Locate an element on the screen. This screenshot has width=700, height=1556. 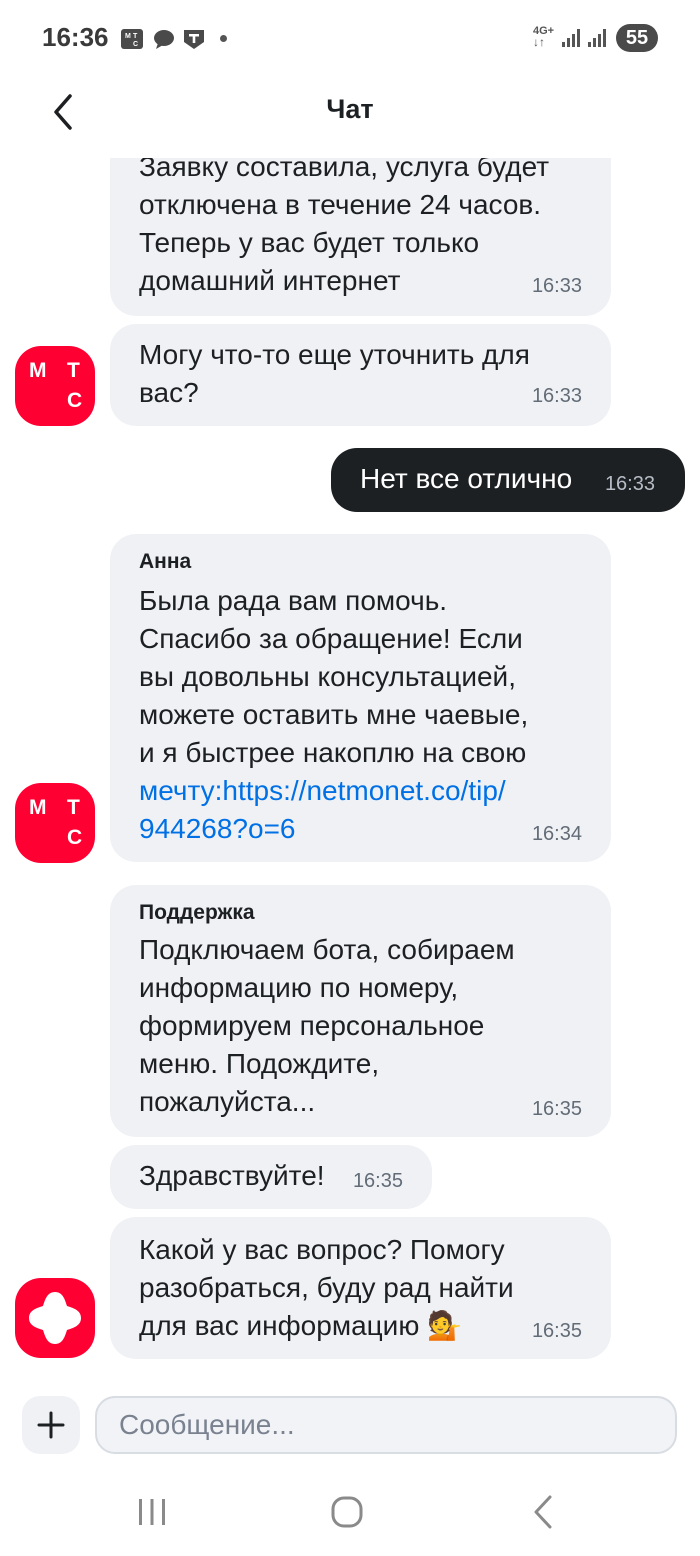
message-text-line: домашний интернет is located at coordinates (270, 280).